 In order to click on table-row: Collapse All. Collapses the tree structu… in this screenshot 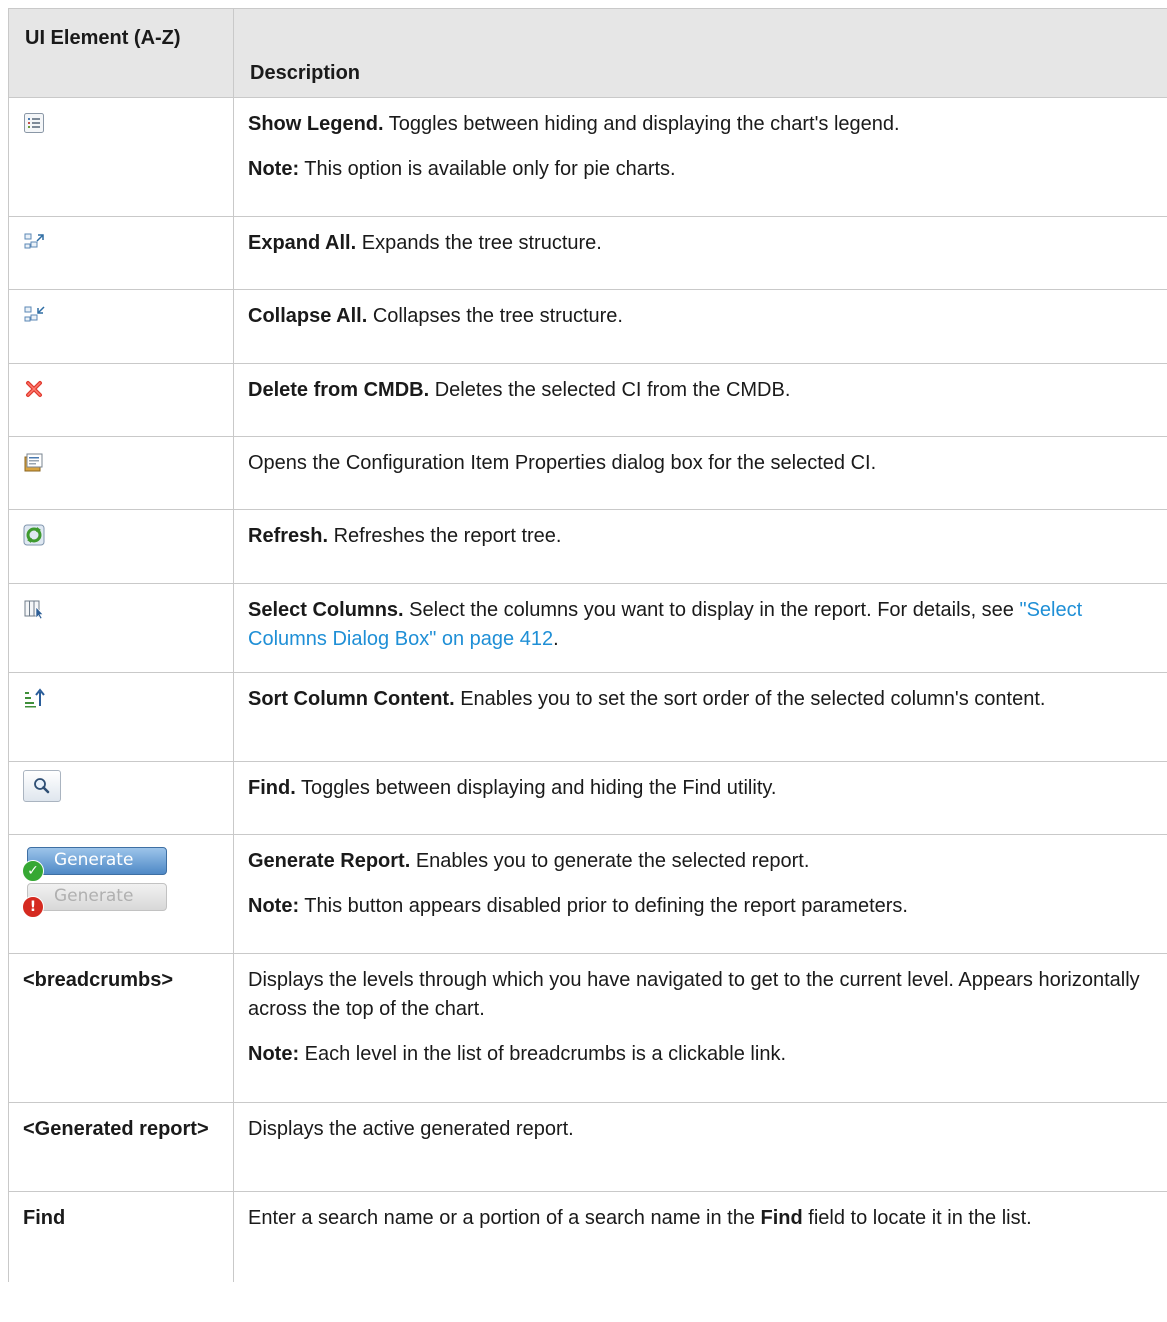, I will do `click(587, 326)`.